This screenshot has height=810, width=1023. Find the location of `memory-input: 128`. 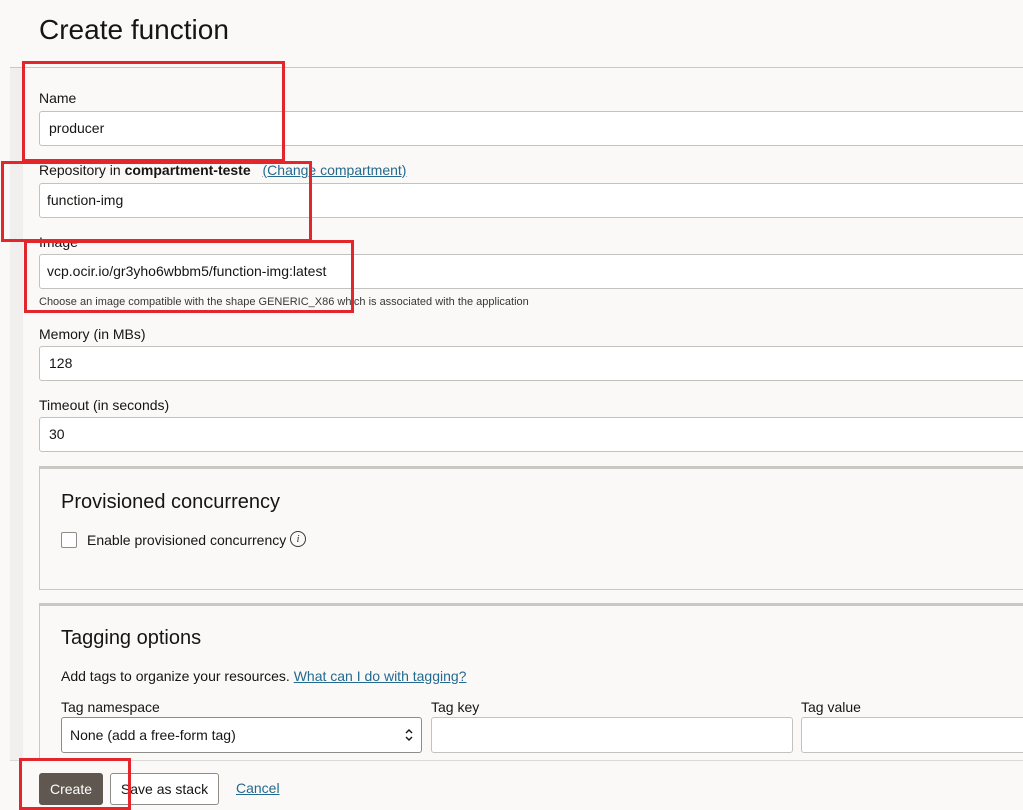

memory-input: 128 is located at coordinates (531, 363).